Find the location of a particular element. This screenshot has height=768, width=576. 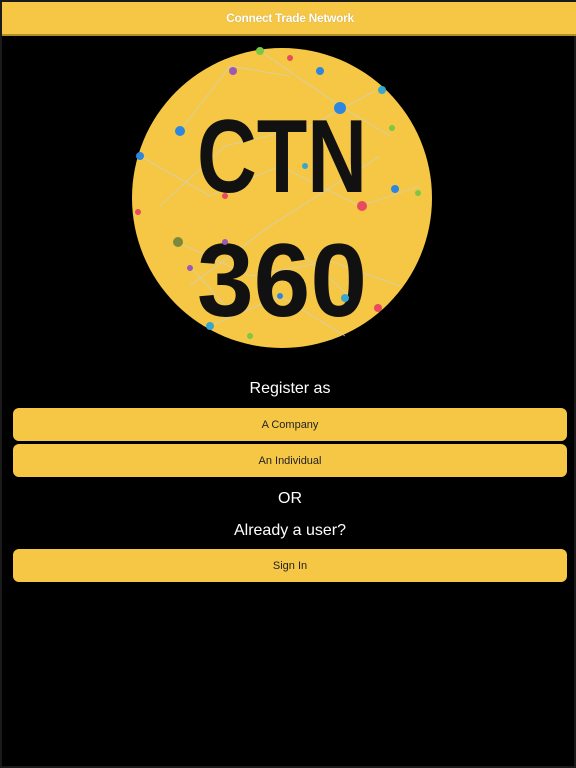

register-company-button: A Company is located at coordinates (290, 424).